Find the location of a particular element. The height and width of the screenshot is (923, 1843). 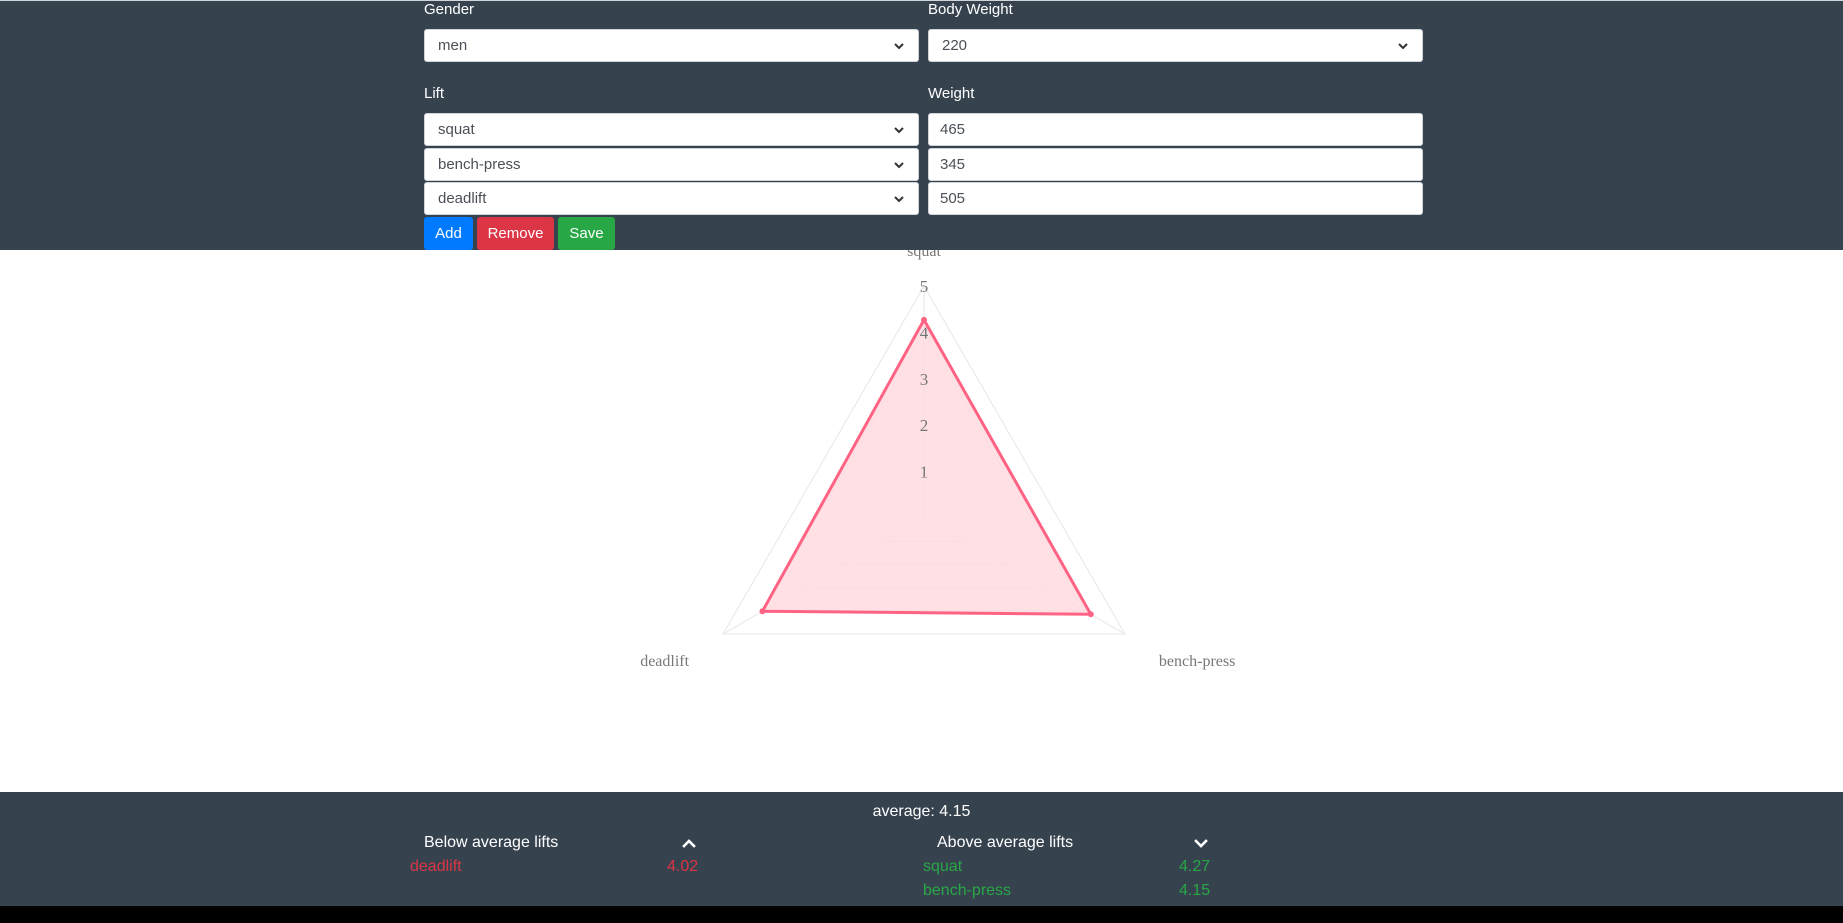

below-lift-score: 4.02 is located at coordinates (683, 866).